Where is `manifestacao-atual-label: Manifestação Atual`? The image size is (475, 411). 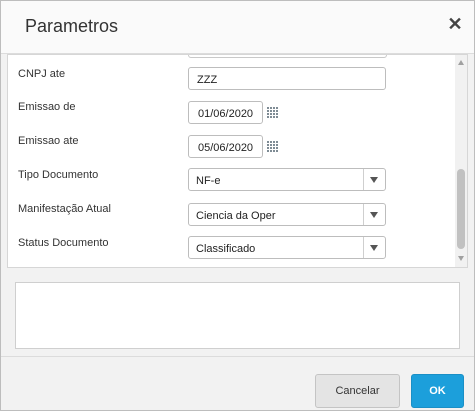 manifestacao-atual-label: Manifestação Atual is located at coordinates (64, 209).